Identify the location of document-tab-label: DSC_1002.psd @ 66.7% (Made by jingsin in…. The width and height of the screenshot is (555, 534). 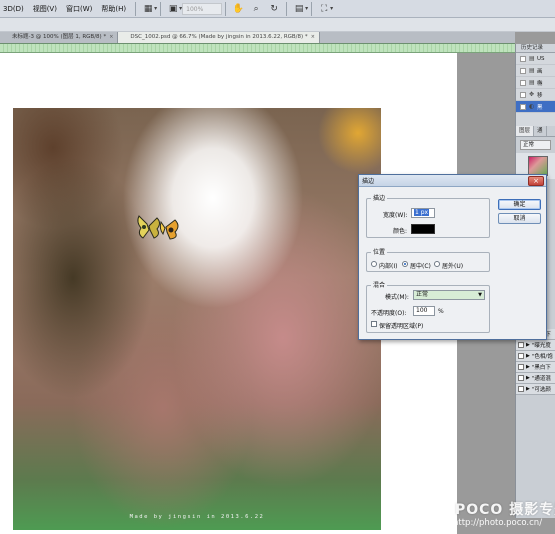
(219, 37).